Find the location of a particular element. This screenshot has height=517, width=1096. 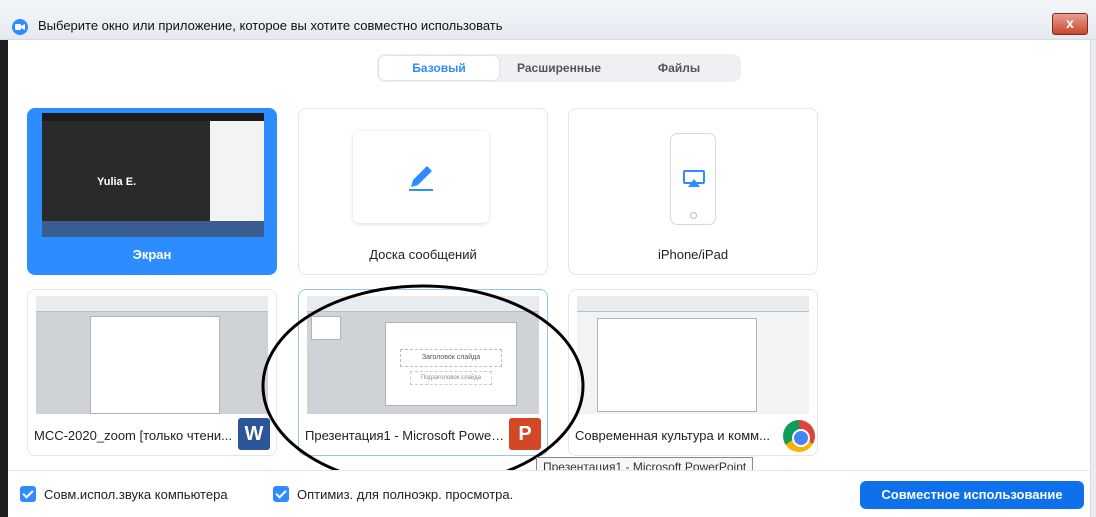

slide-preview: Заголовок слайда Подзаголовок слайда is located at coordinates (451, 364).